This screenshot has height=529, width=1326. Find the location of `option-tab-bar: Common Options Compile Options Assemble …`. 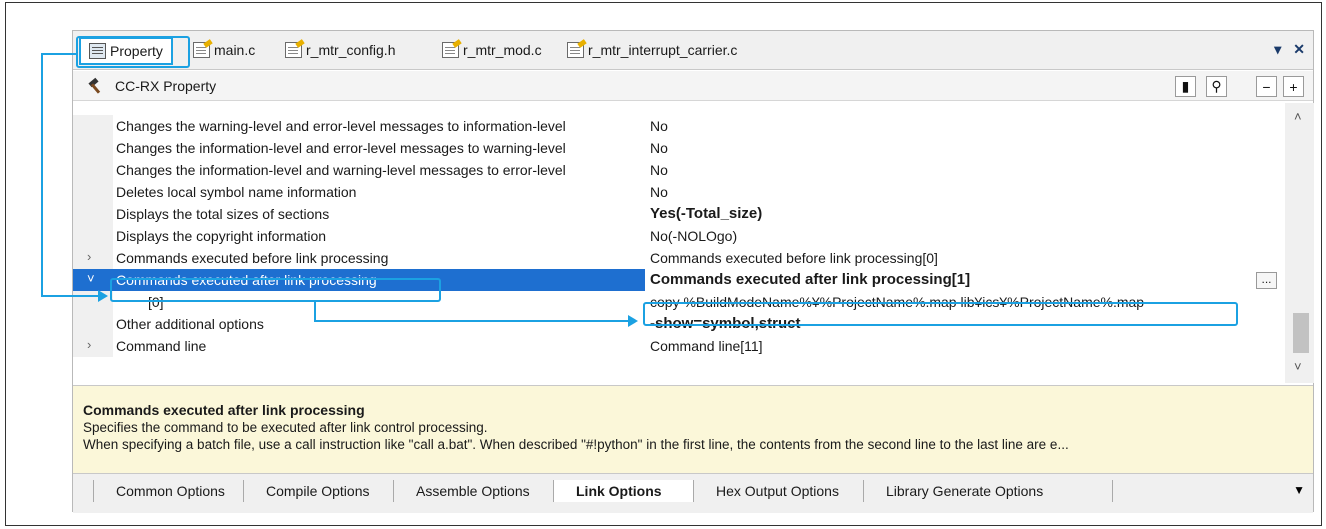

option-tab-bar: Common Options Compile Options Assemble … is located at coordinates (693, 493).